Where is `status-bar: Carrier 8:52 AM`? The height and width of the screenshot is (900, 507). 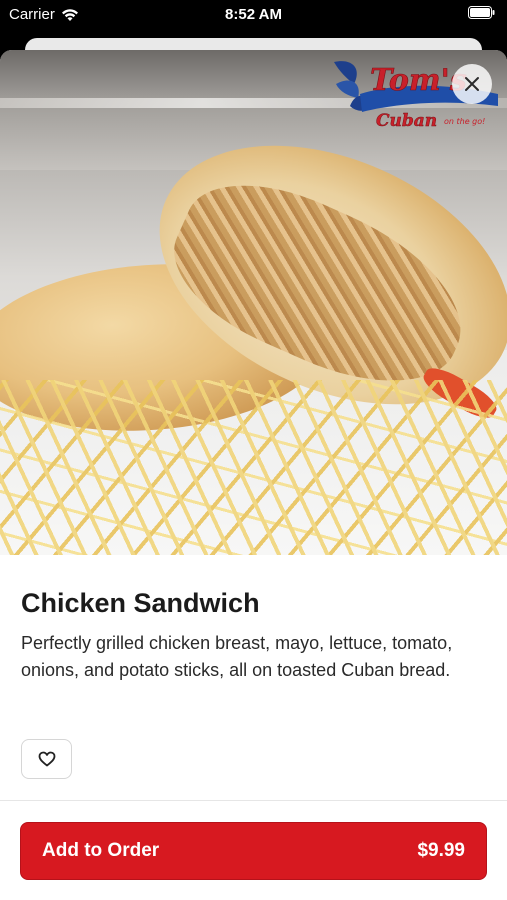
status-bar: Carrier 8:52 AM is located at coordinates (253, 15).